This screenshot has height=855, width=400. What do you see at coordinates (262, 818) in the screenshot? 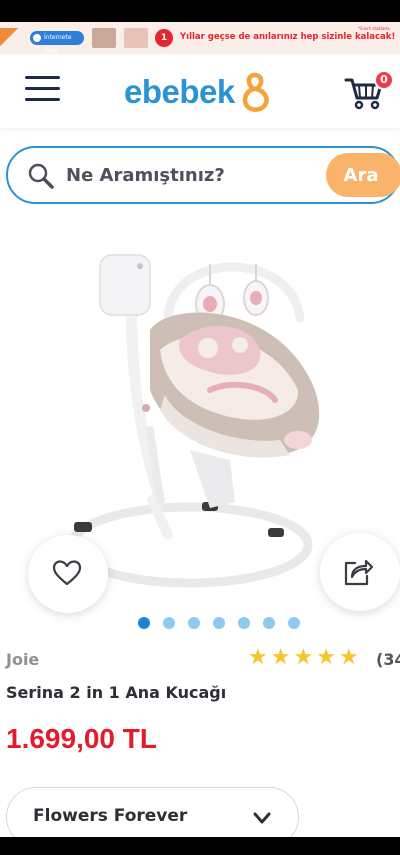
I see `chevron-down-icon` at bounding box center [262, 818].